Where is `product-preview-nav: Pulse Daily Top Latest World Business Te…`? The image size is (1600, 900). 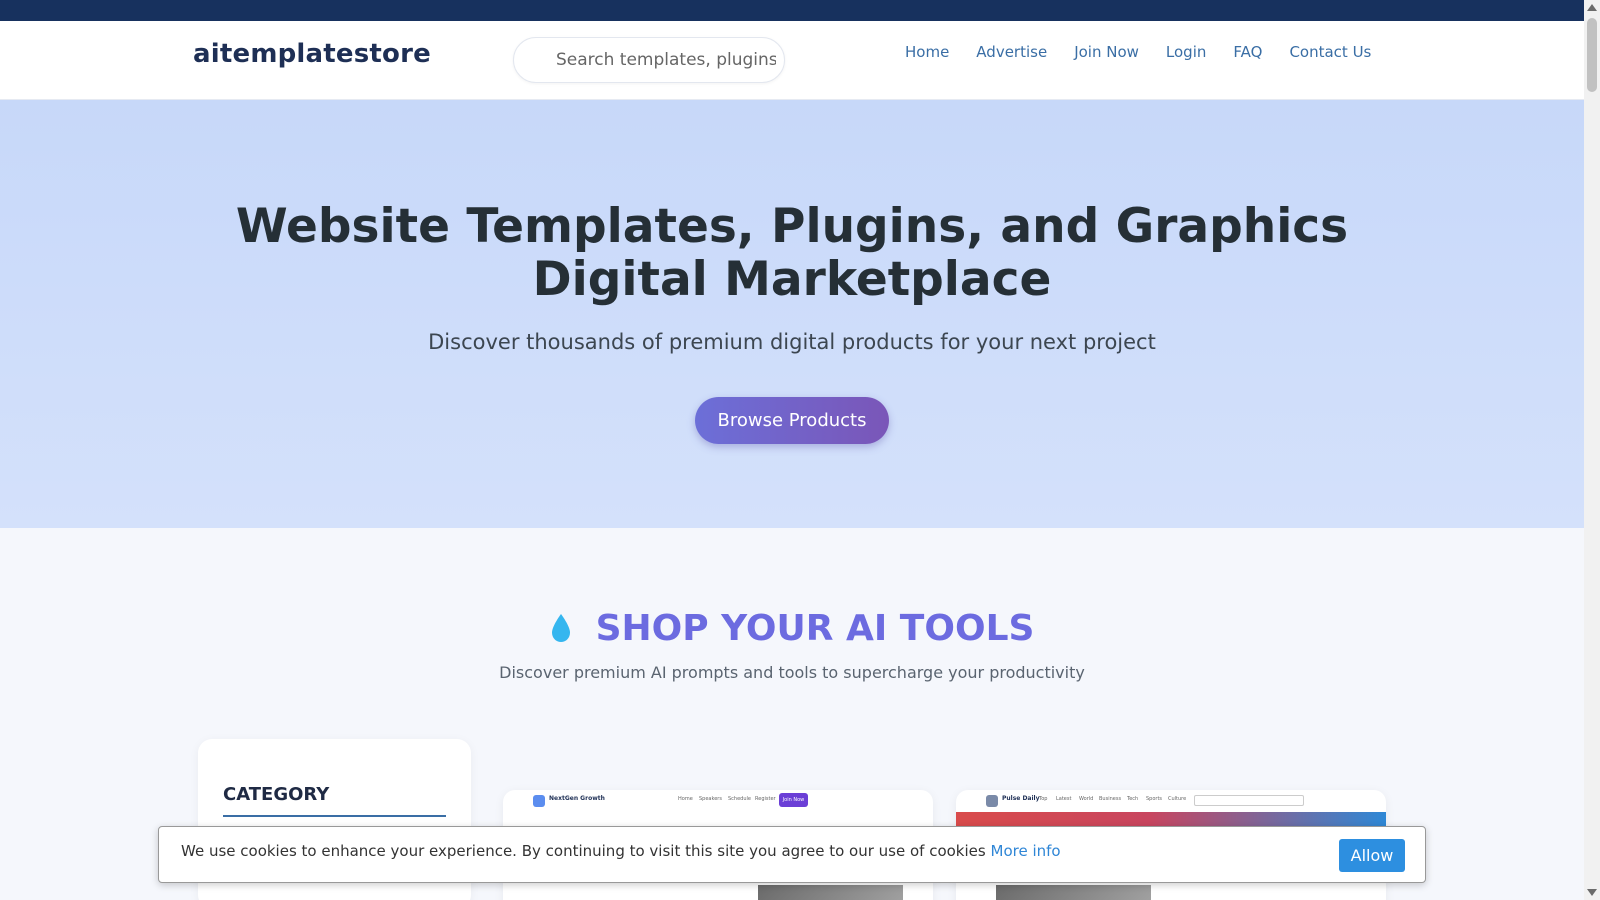
product-preview-nav: Pulse Daily Top Latest World Business Te… is located at coordinates (1171, 801).